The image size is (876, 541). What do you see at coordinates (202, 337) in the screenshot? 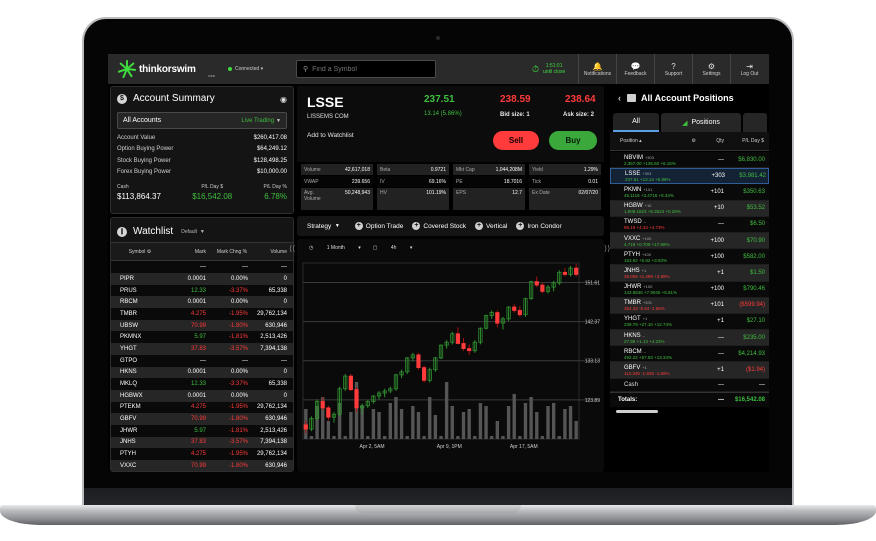
I see `watchlist-row: PKMNX 5.97 -1.81% 2,513,426` at bounding box center [202, 337].